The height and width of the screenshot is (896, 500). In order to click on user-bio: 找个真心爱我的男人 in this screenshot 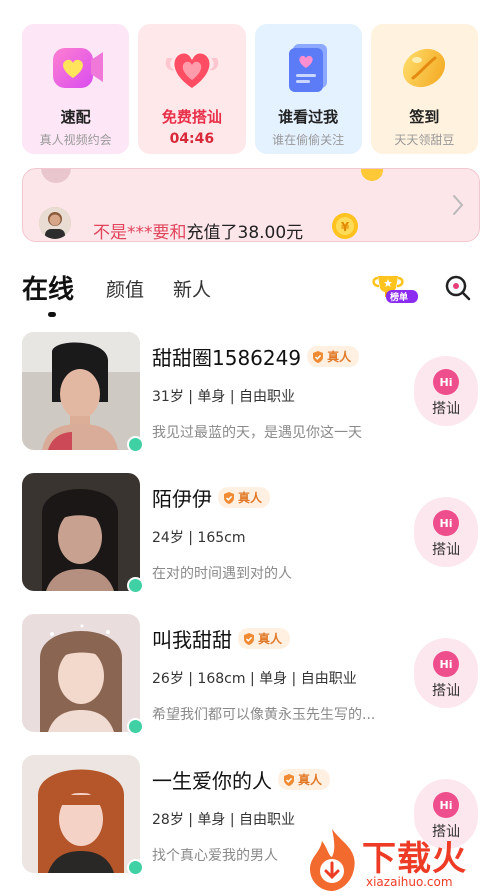, I will do `click(215, 856)`.